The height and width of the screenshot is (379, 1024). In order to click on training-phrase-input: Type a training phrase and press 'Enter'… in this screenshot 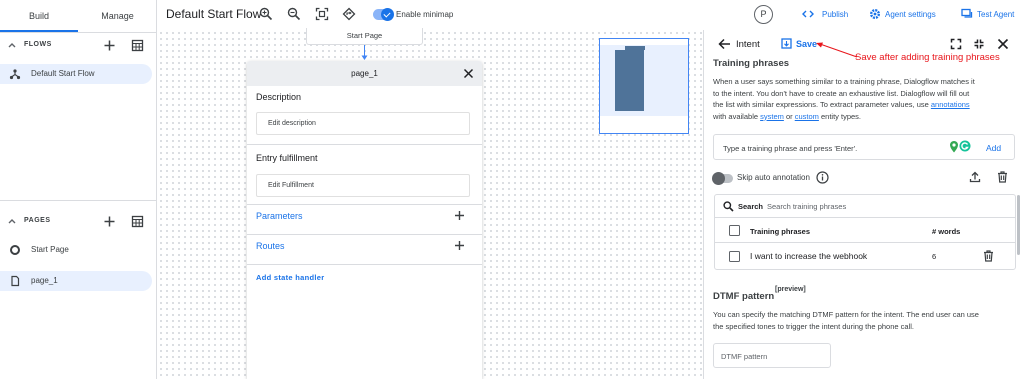, I will do `click(864, 147)`.